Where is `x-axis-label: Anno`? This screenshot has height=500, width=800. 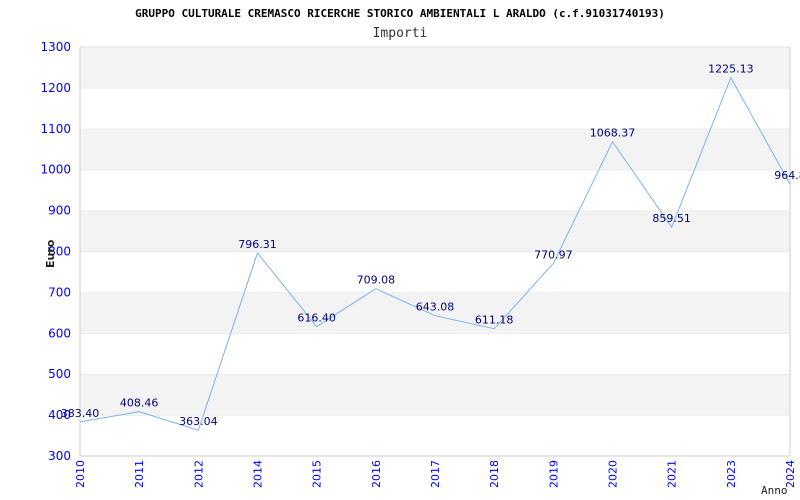 x-axis-label: Anno is located at coordinates (774, 490).